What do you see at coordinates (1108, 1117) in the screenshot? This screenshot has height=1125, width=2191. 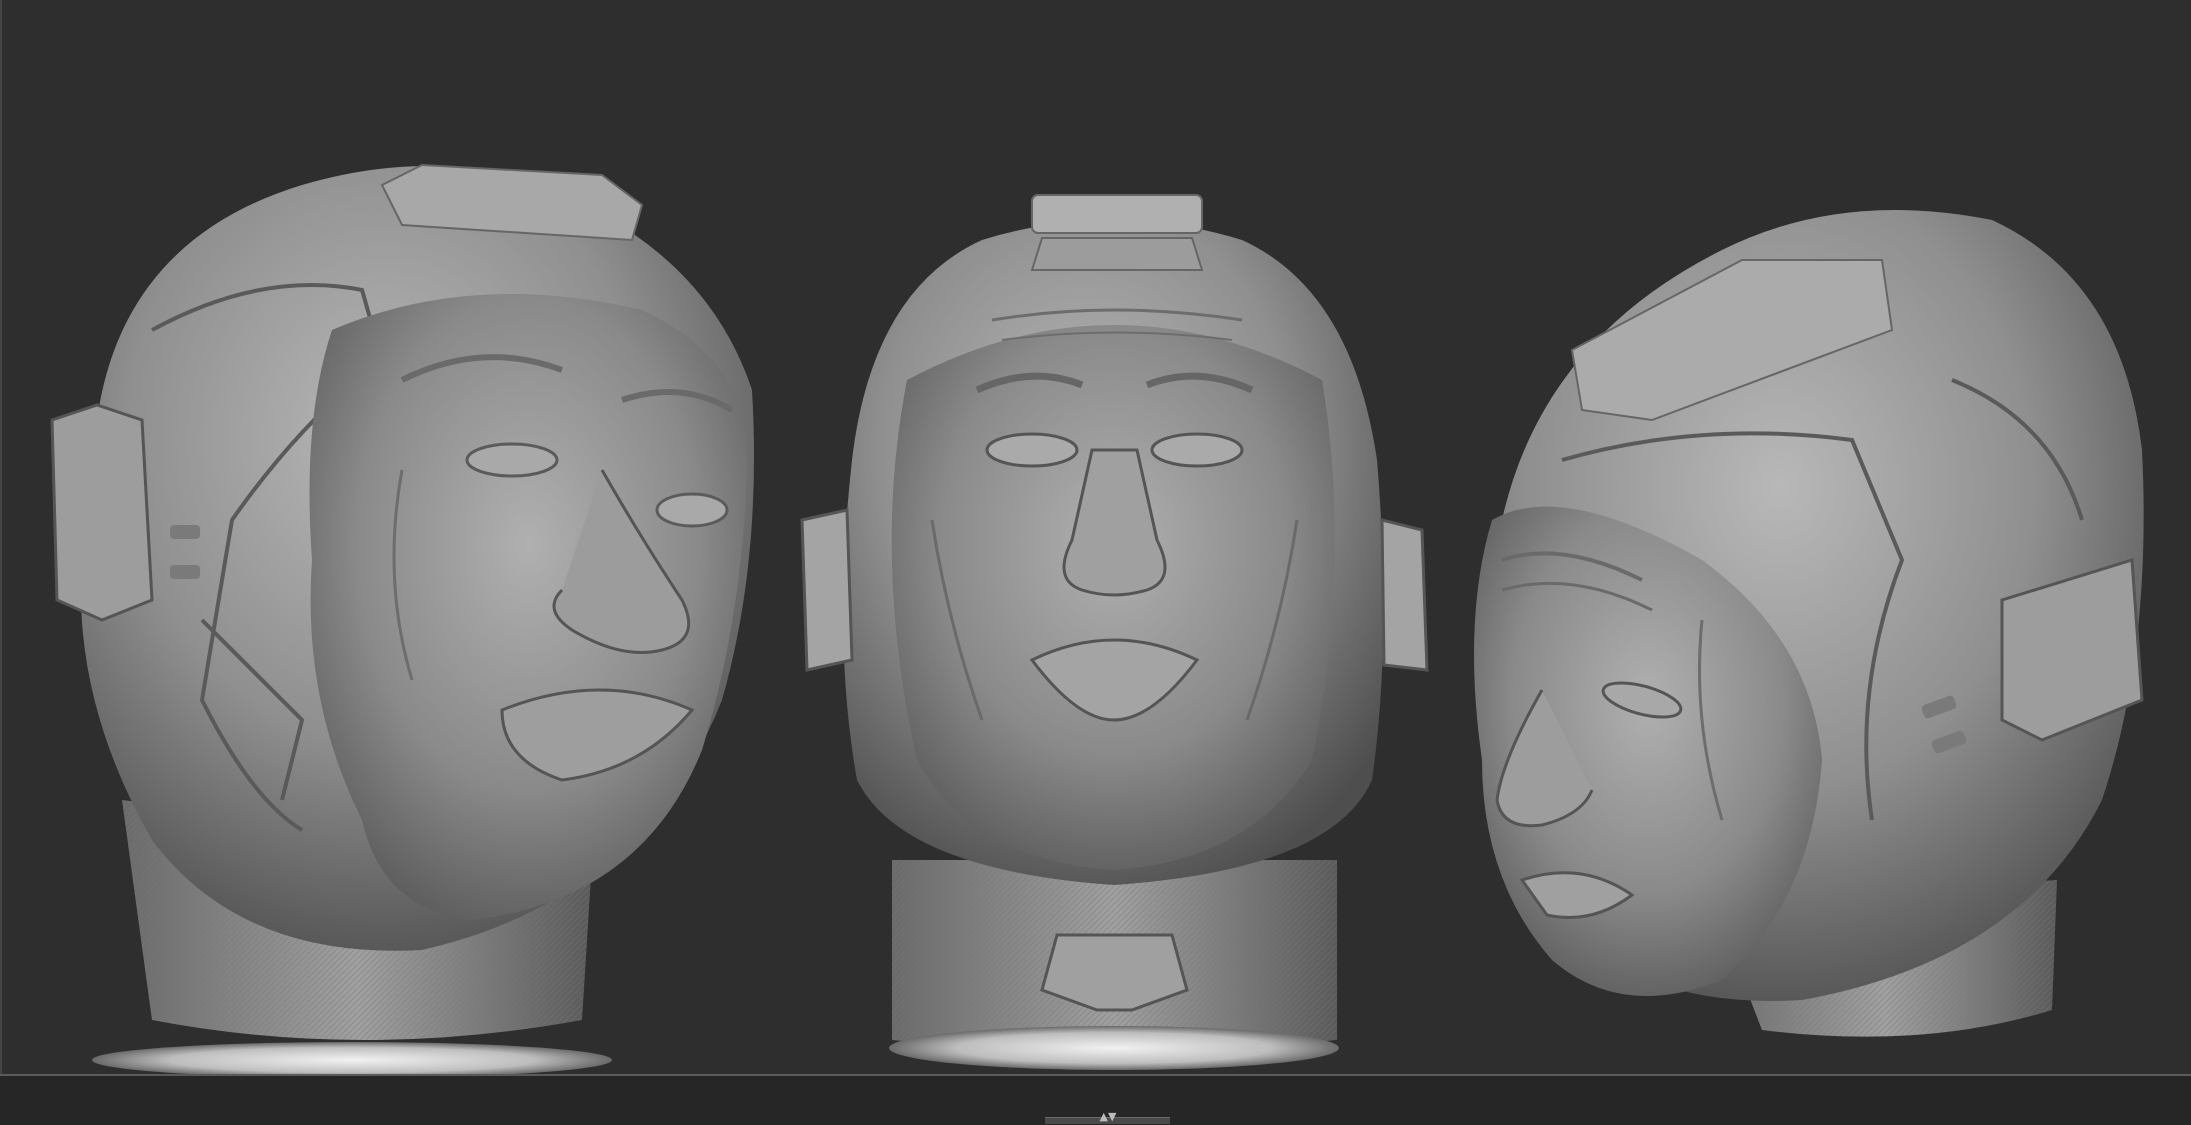 I see `collapse-expand-arrows-icon: ▲▼` at bounding box center [1108, 1117].